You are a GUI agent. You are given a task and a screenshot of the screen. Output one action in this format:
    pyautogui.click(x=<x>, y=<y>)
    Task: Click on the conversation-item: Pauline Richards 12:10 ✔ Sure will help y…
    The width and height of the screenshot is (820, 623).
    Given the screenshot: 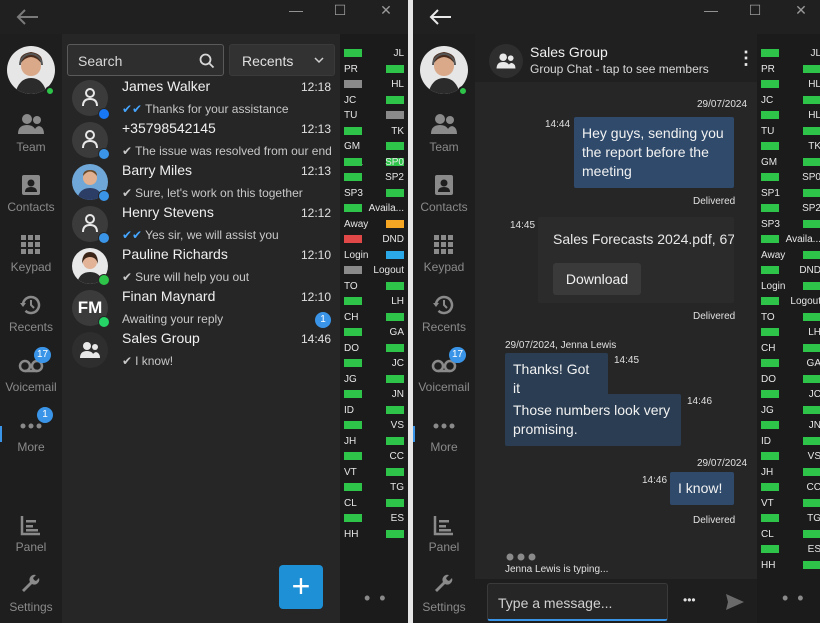 What is the action you would take?
    pyautogui.click(x=201, y=265)
    